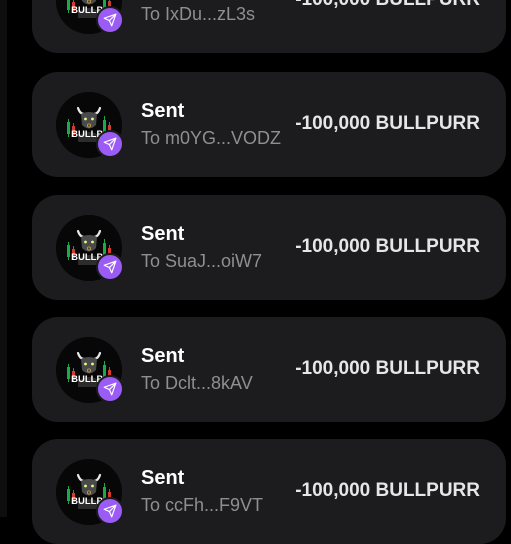 The image size is (511, 544). I want to click on recipient-address: To SuaJ...oiW7, so click(202, 261).